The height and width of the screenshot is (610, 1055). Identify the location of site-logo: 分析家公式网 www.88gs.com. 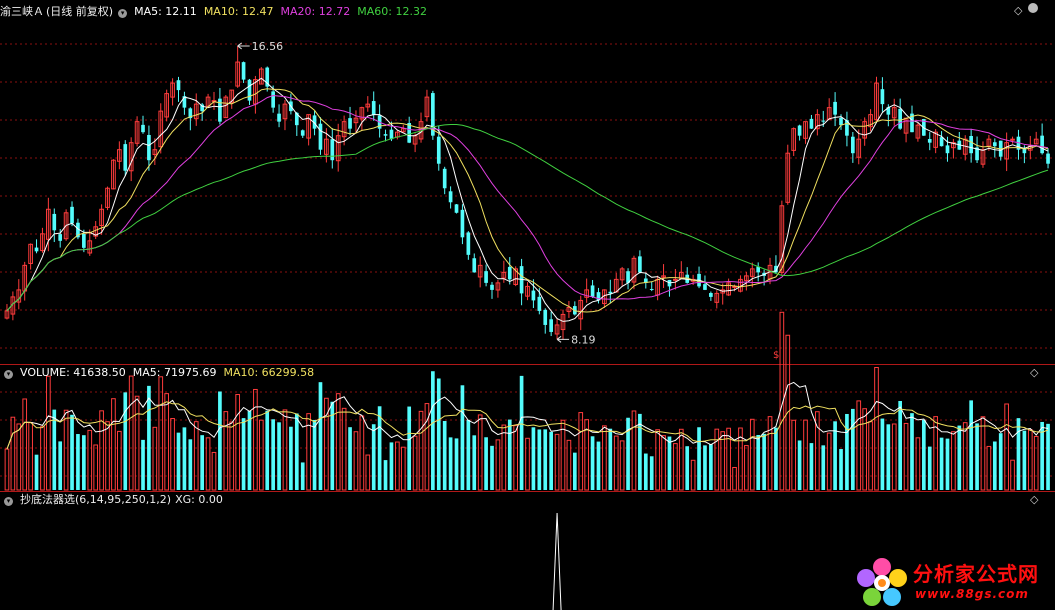
(955, 583).